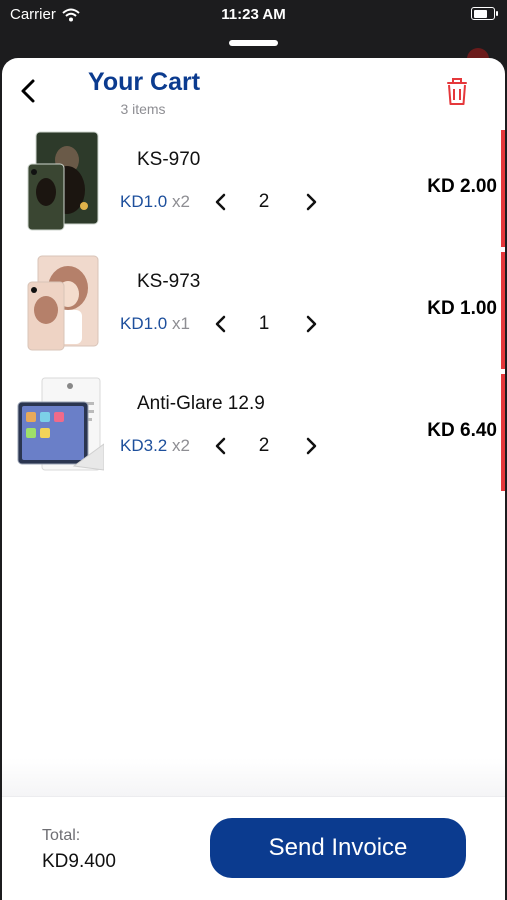 This screenshot has width=507, height=900. What do you see at coordinates (201, 403) in the screenshot?
I see `product-name: Anti-Glare 12.9` at bounding box center [201, 403].